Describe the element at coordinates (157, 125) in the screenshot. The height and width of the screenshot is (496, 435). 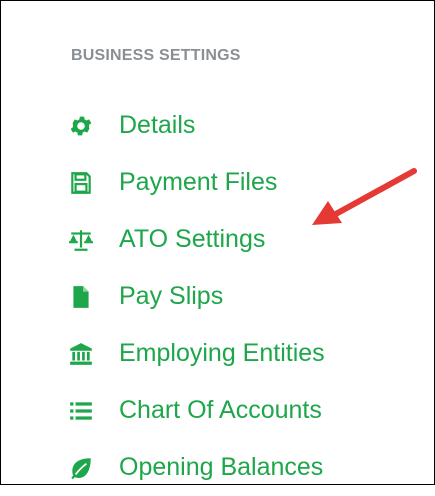
I see `menu-item-label: Details` at that location.